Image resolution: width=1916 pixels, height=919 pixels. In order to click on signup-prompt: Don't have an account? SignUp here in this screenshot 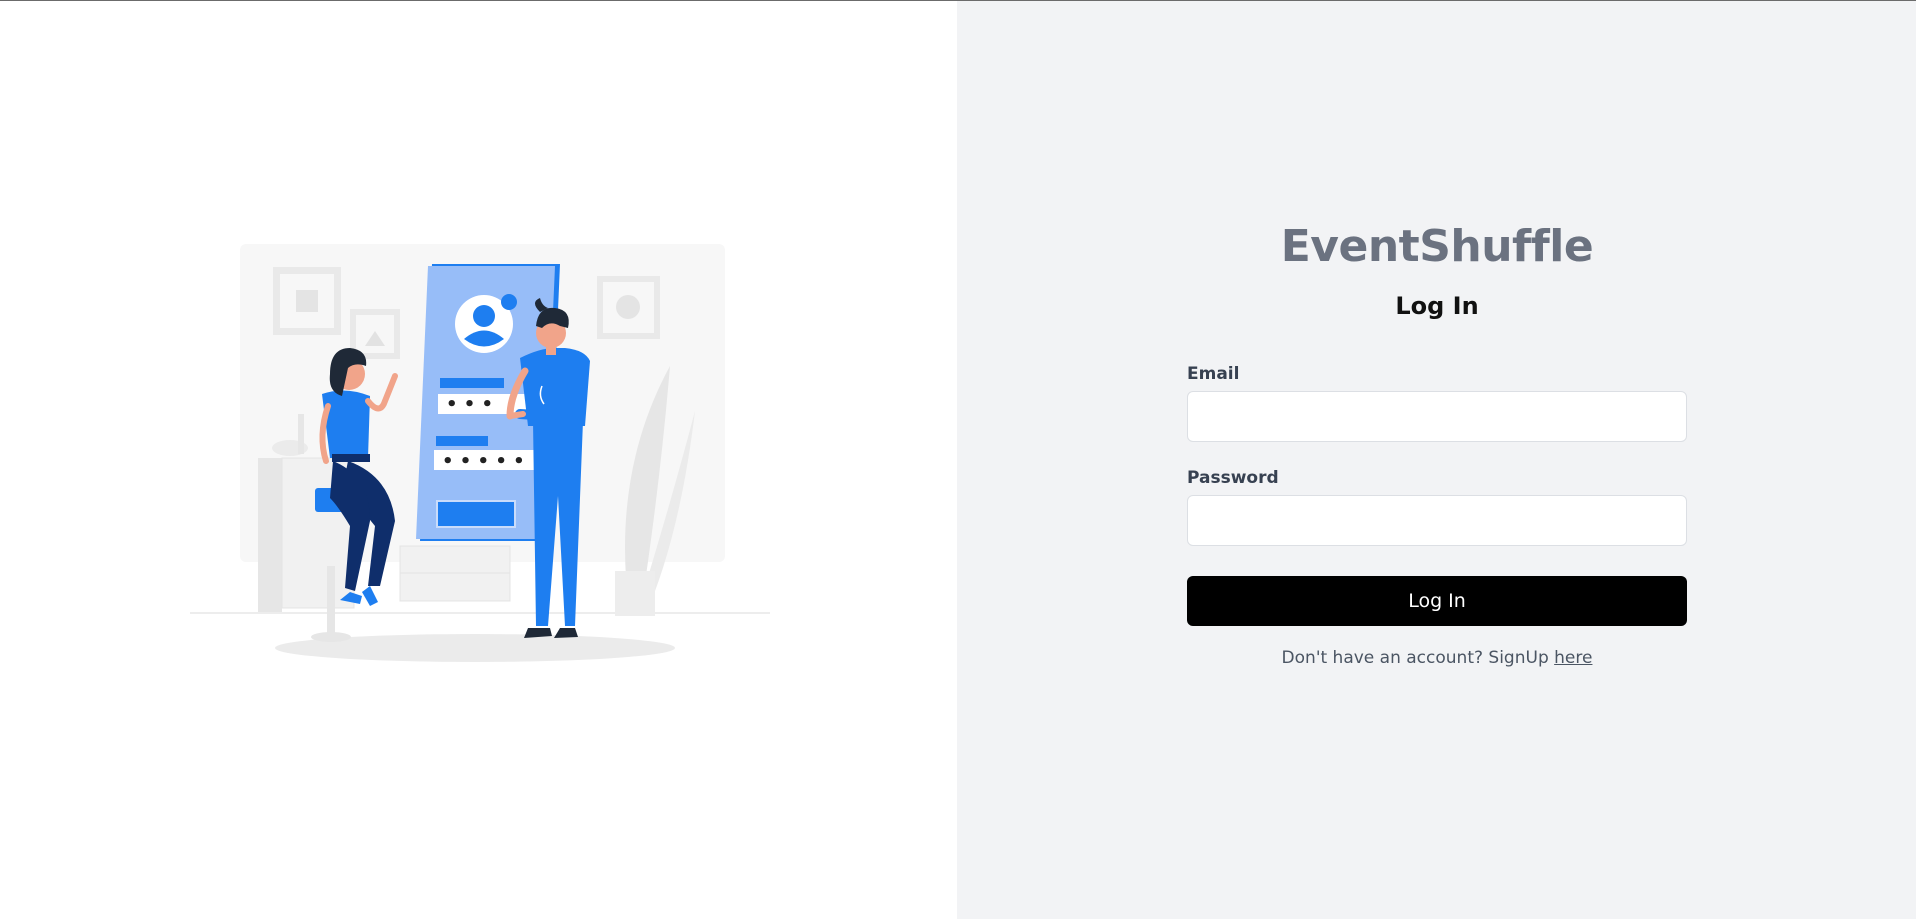, I will do `click(1437, 658)`.